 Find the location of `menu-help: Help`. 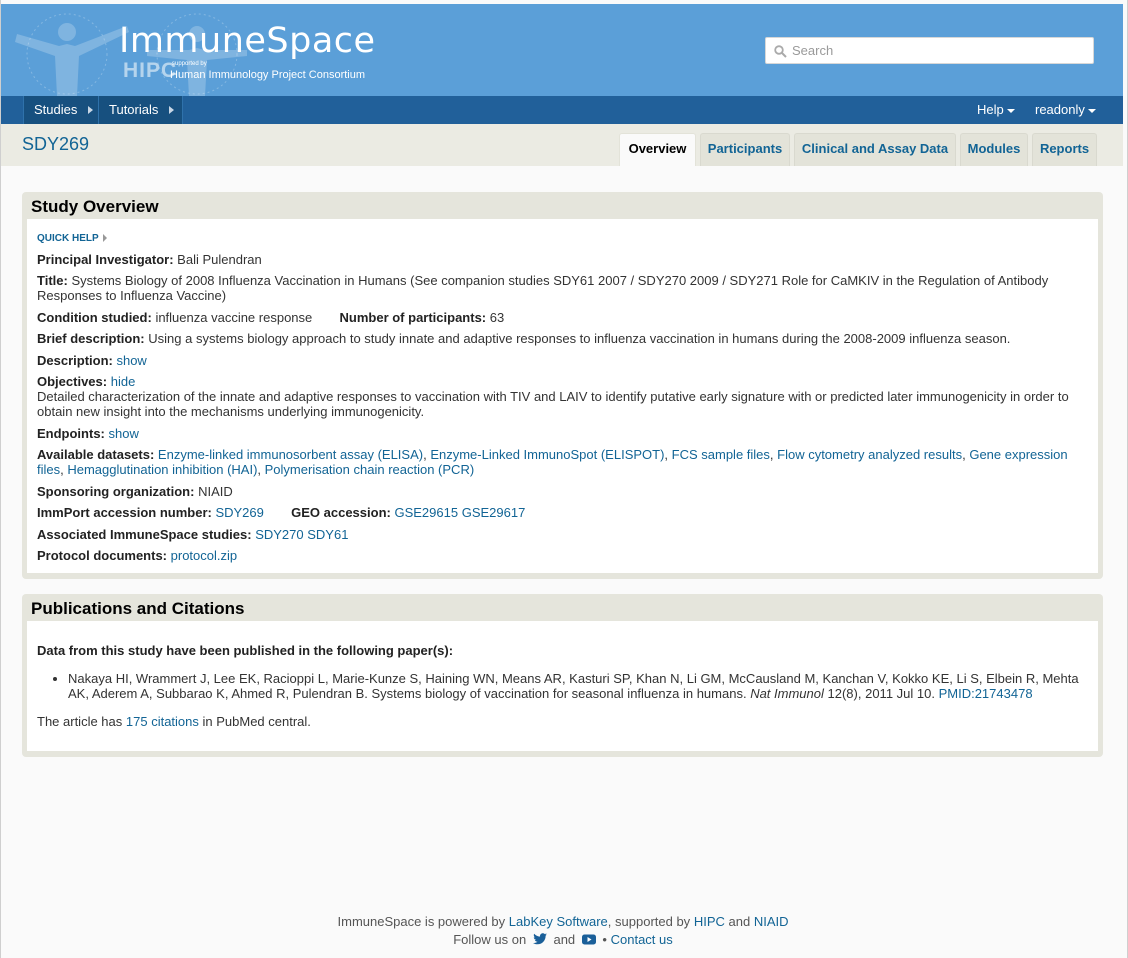

menu-help: Help is located at coordinates (996, 110).